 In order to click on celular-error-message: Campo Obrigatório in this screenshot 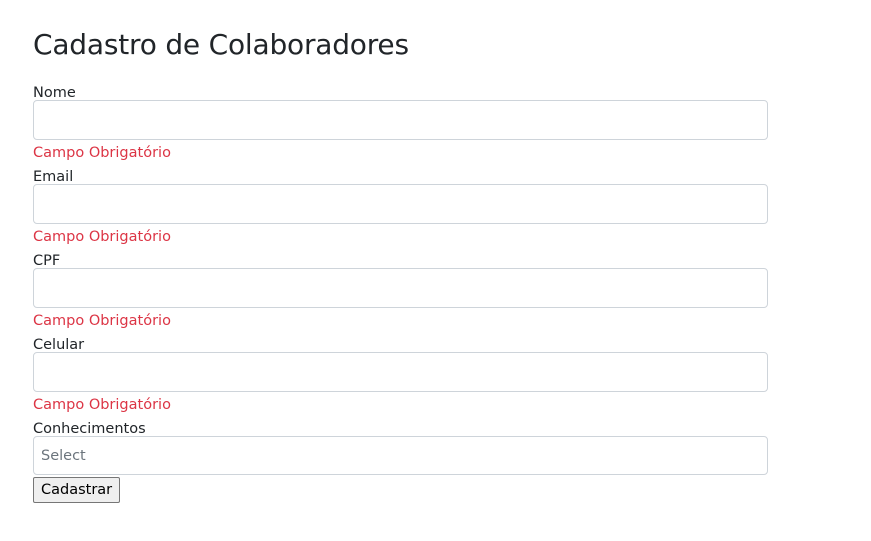, I will do `click(102, 405)`.